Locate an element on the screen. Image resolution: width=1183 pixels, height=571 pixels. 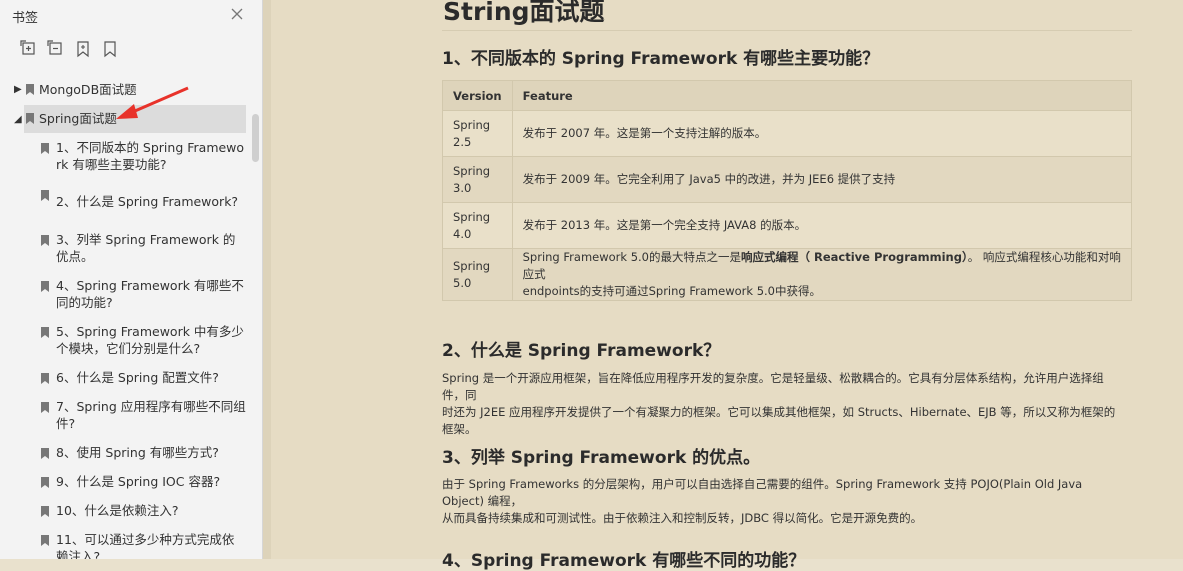
bookmark-label-line1: 8、使用 Spring 有哪些方式? is located at coordinates (137, 452).